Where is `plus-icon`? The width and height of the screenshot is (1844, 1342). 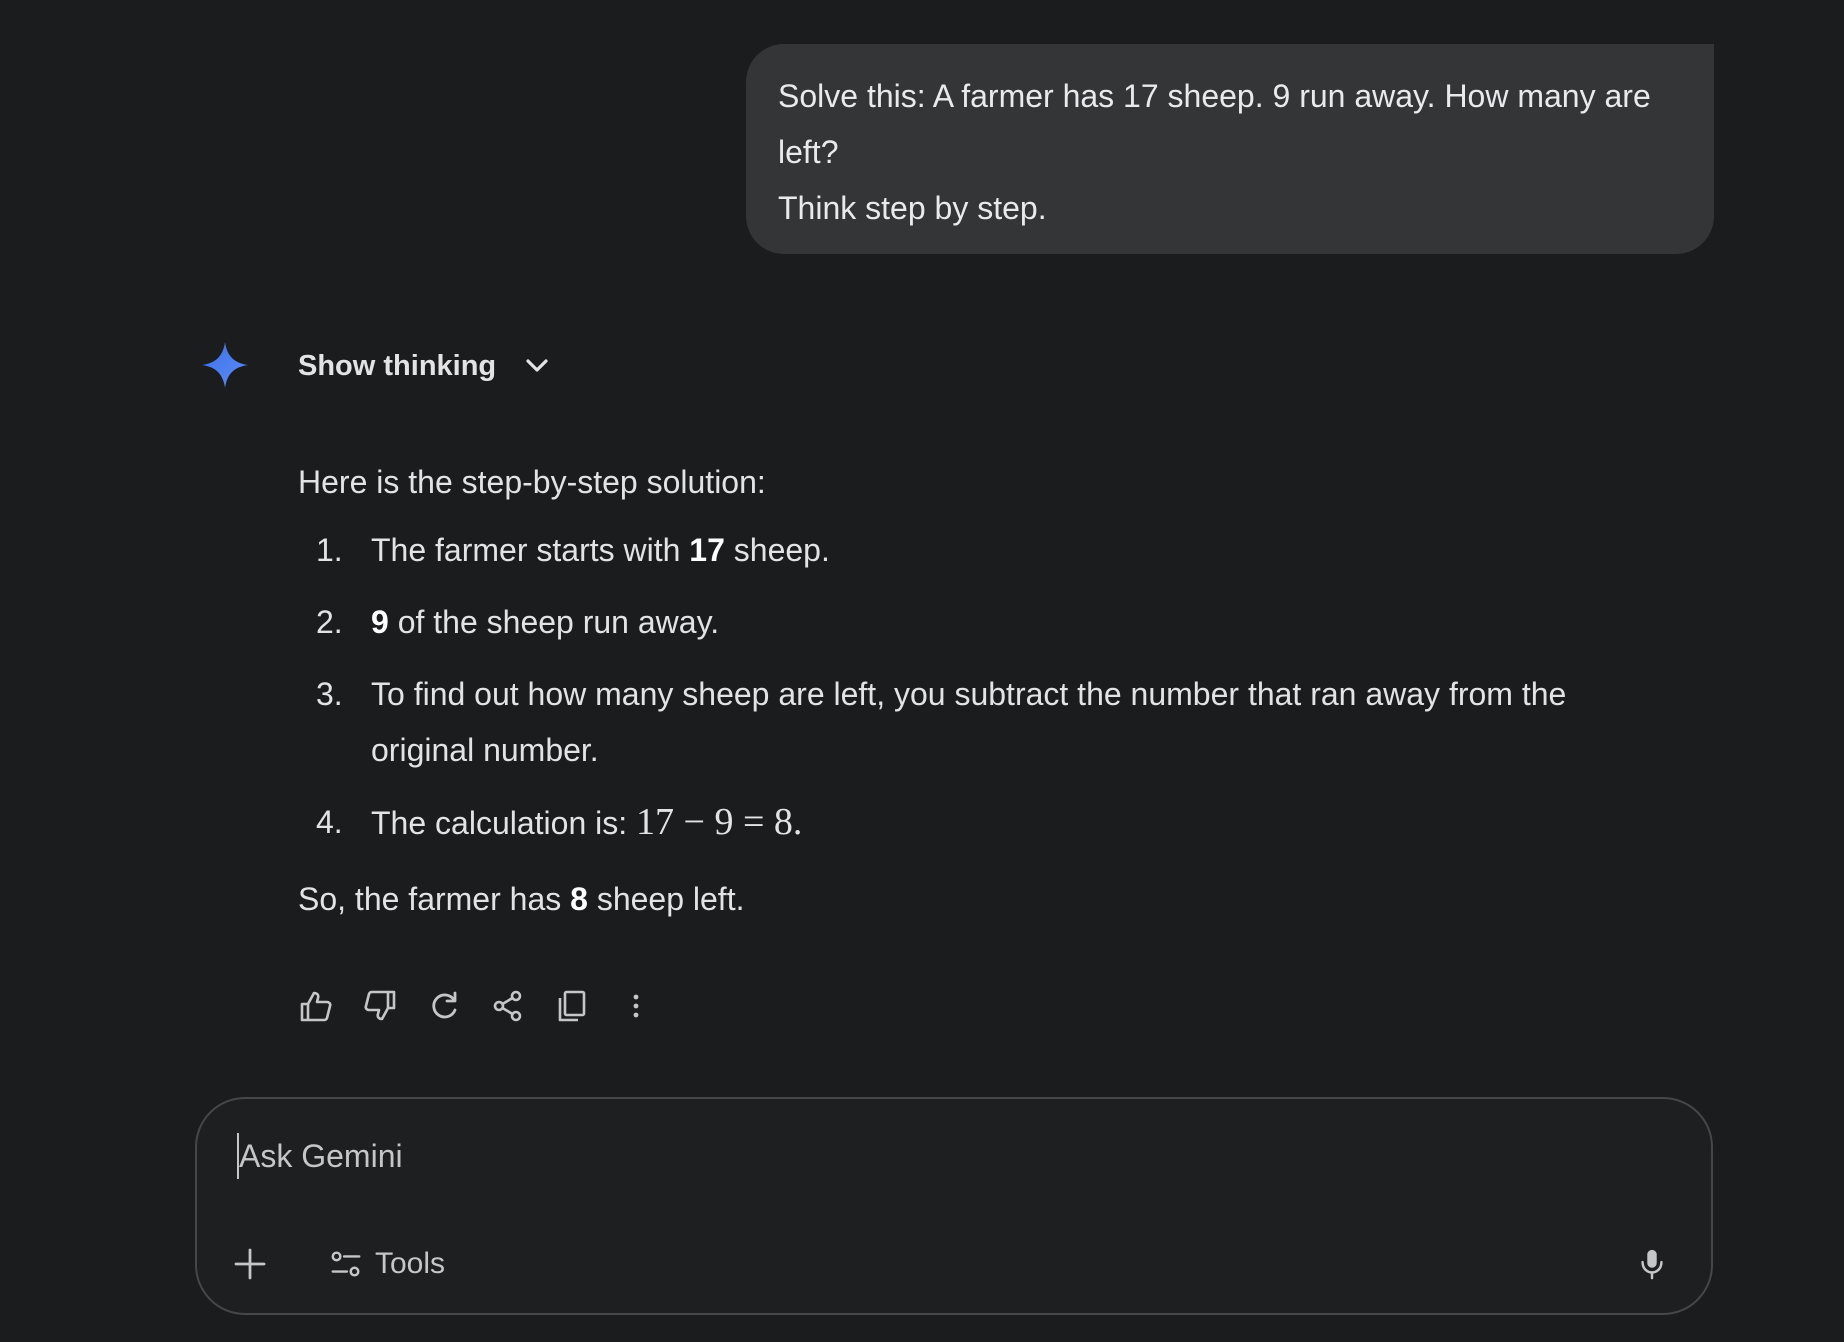
plus-icon is located at coordinates (250, 1264).